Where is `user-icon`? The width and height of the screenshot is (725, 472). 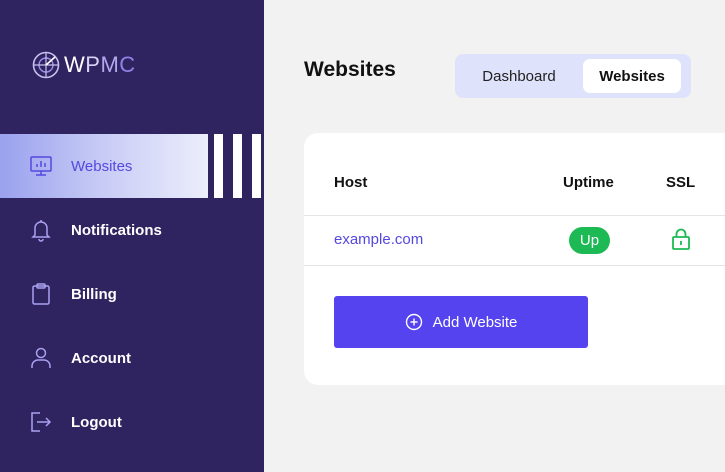
user-icon is located at coordinates (41, 357).